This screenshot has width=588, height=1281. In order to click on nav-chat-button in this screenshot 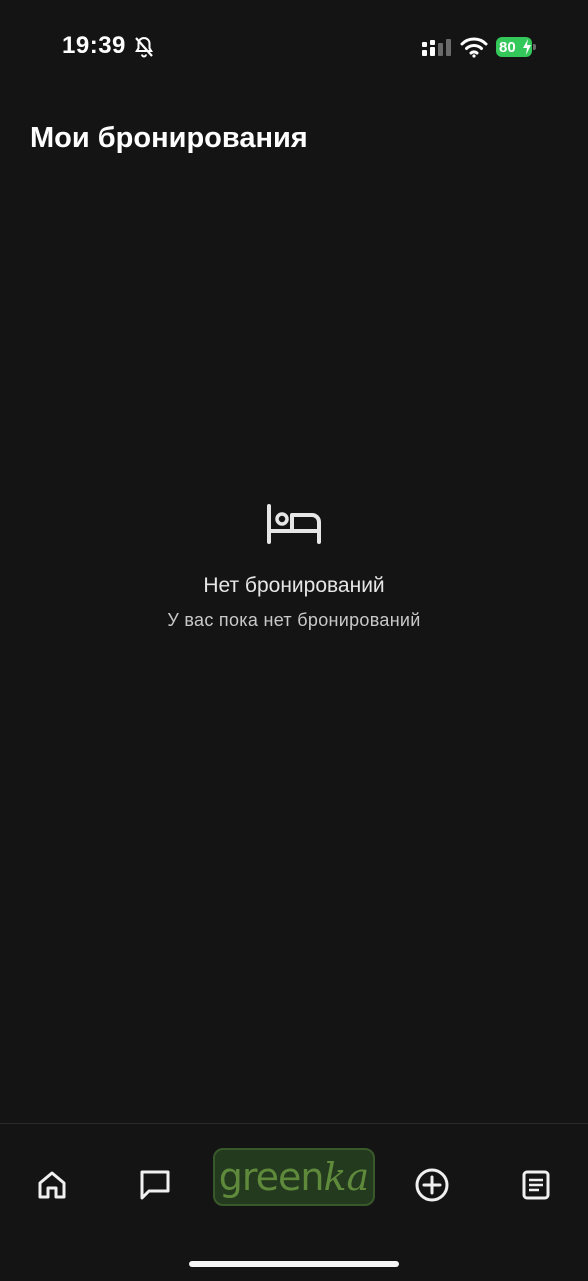, I will do `click(155, 1185)`.